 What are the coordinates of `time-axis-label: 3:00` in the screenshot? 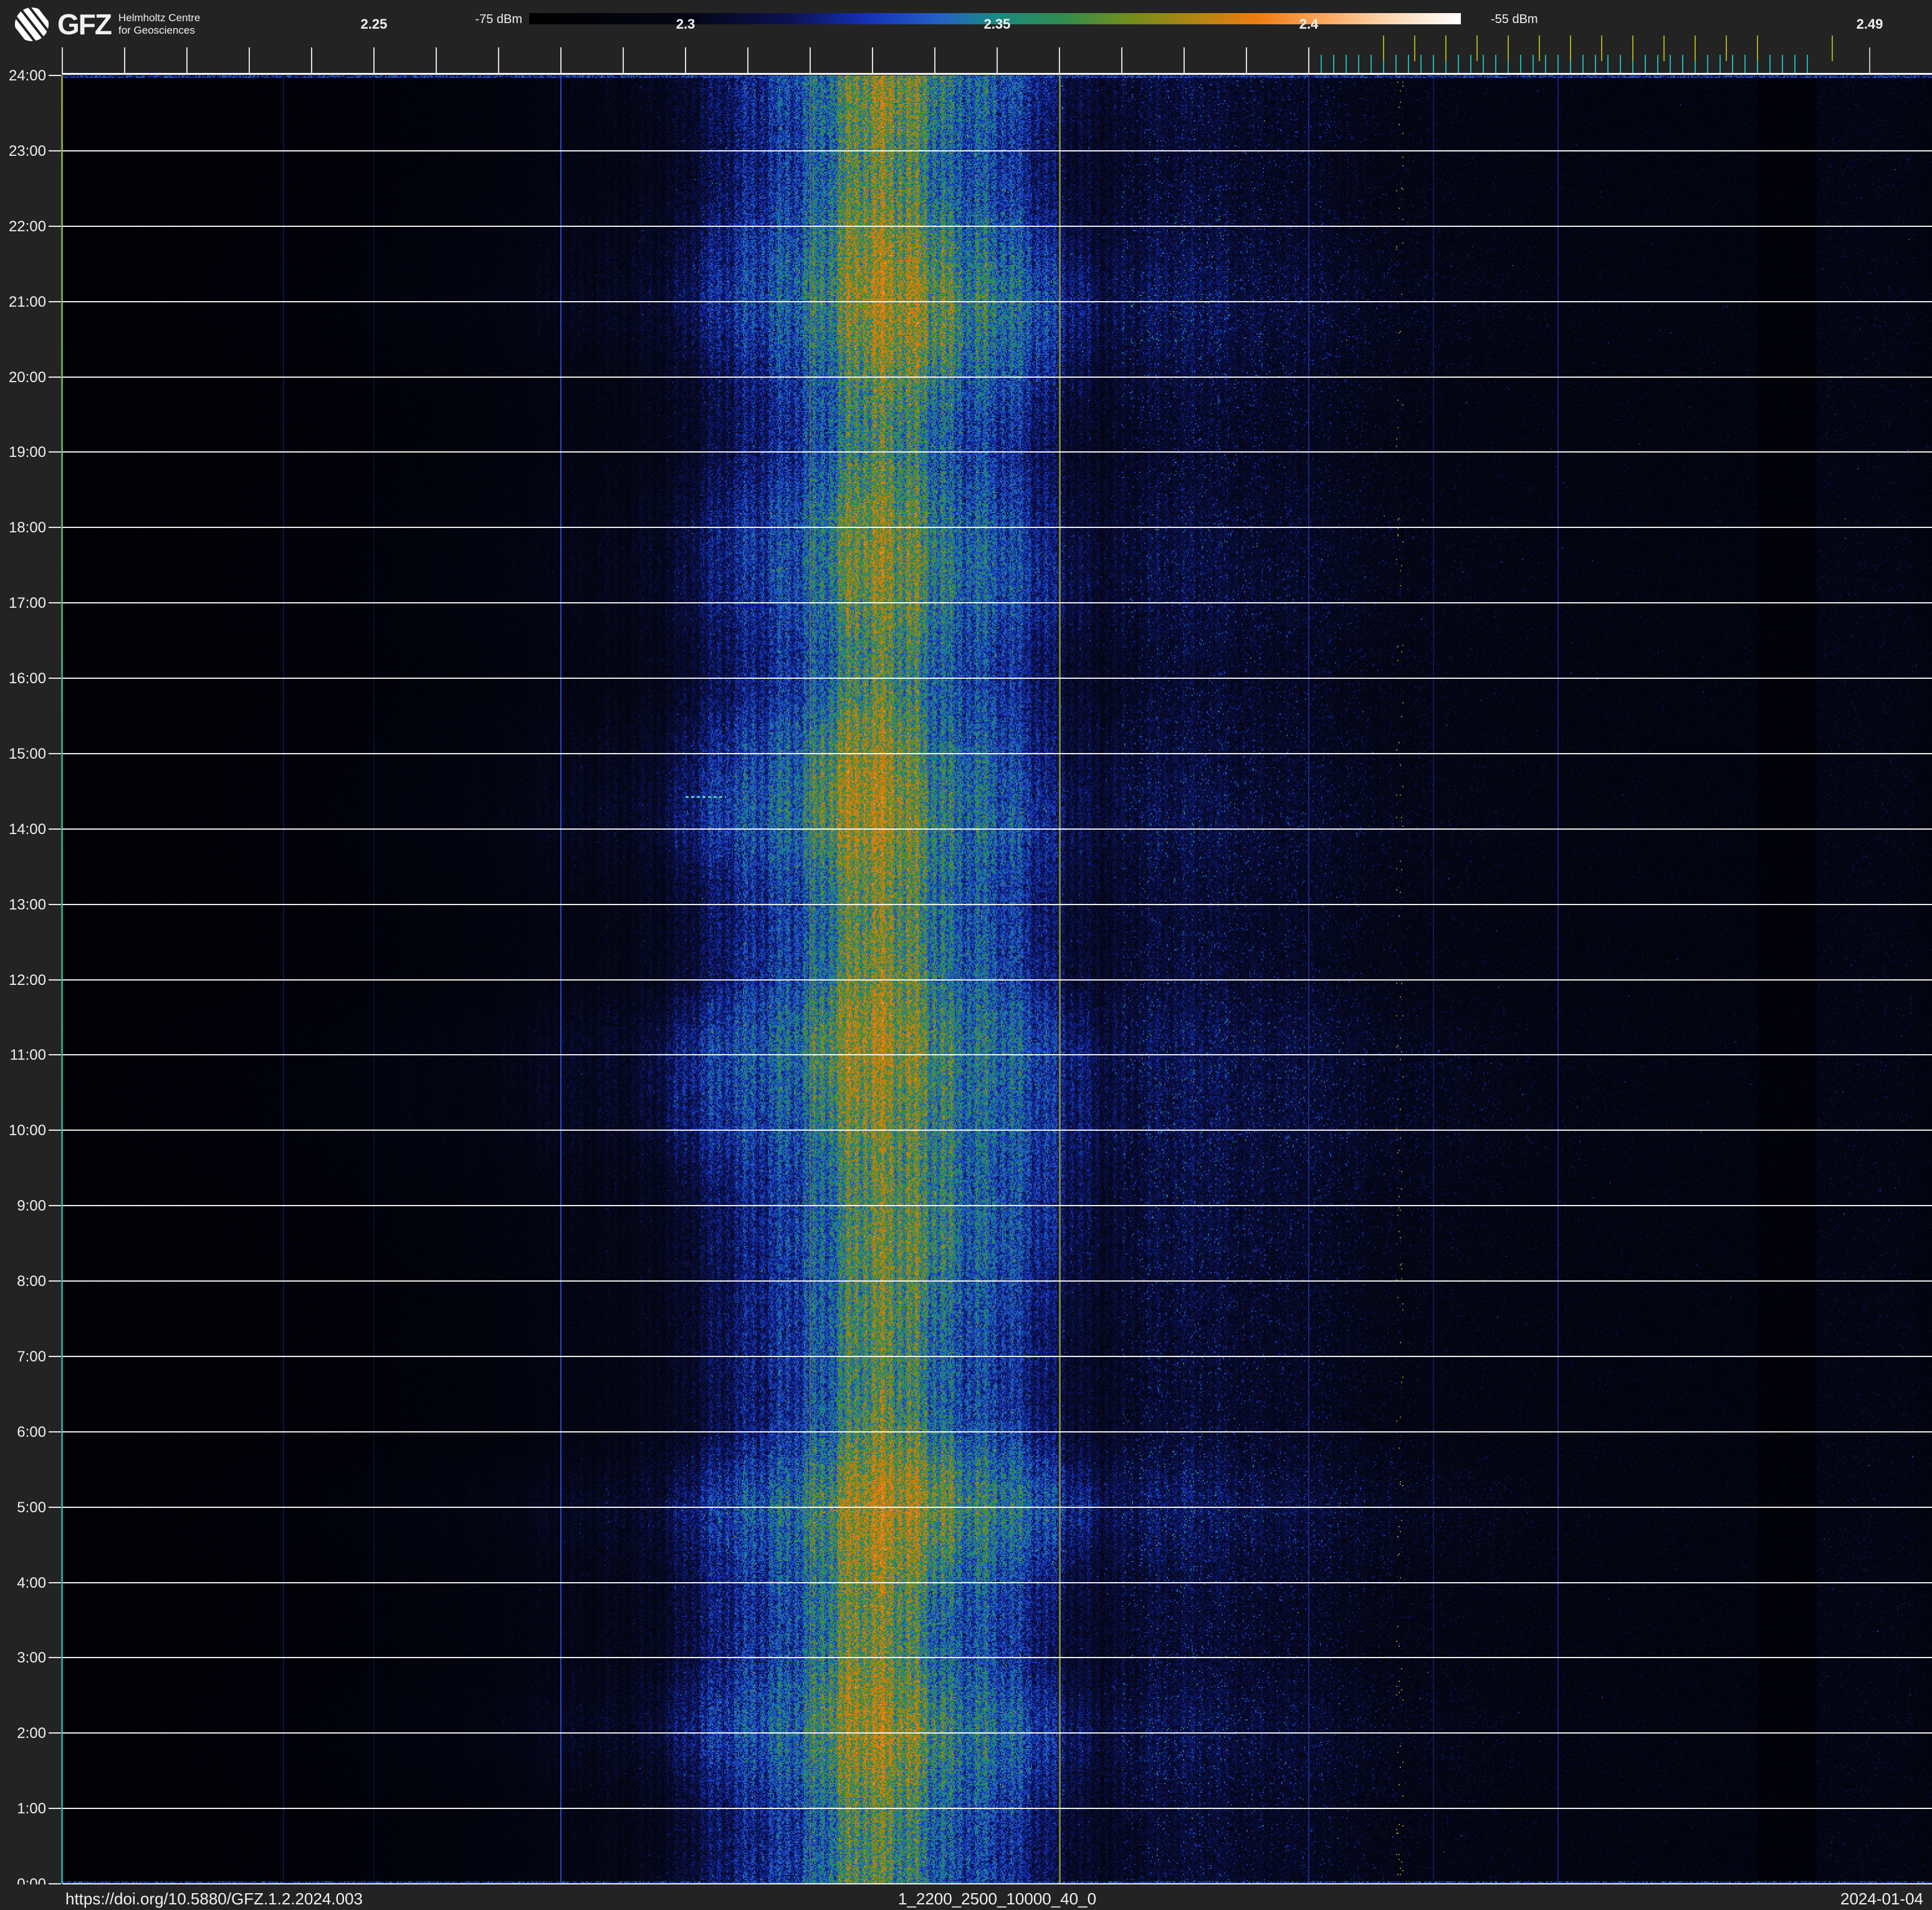 It's located at (31, 1658).